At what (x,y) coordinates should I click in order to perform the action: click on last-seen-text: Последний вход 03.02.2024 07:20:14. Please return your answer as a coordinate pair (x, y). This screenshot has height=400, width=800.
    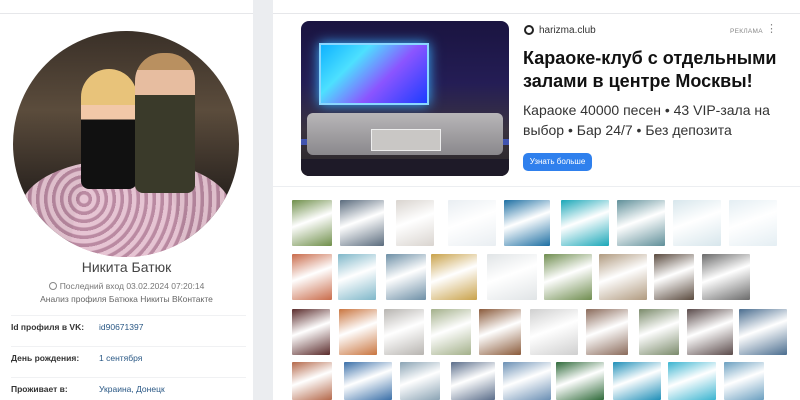
    Looking at the image, I should click on (132, 286).